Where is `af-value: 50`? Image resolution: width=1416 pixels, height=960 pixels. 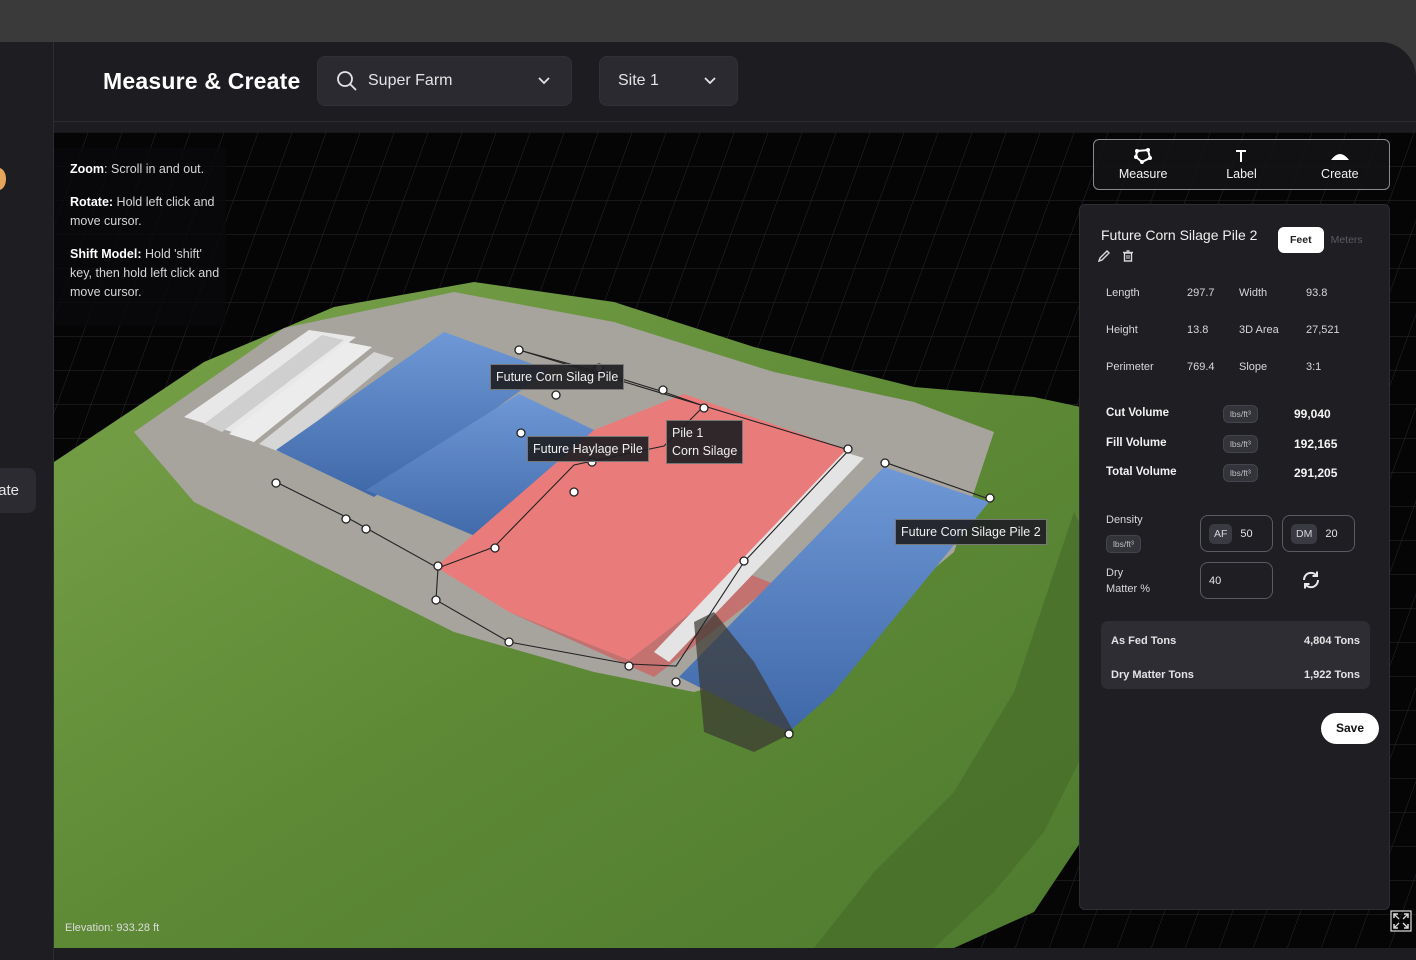
af-value: 50 is located at coordinates (1246, 533).